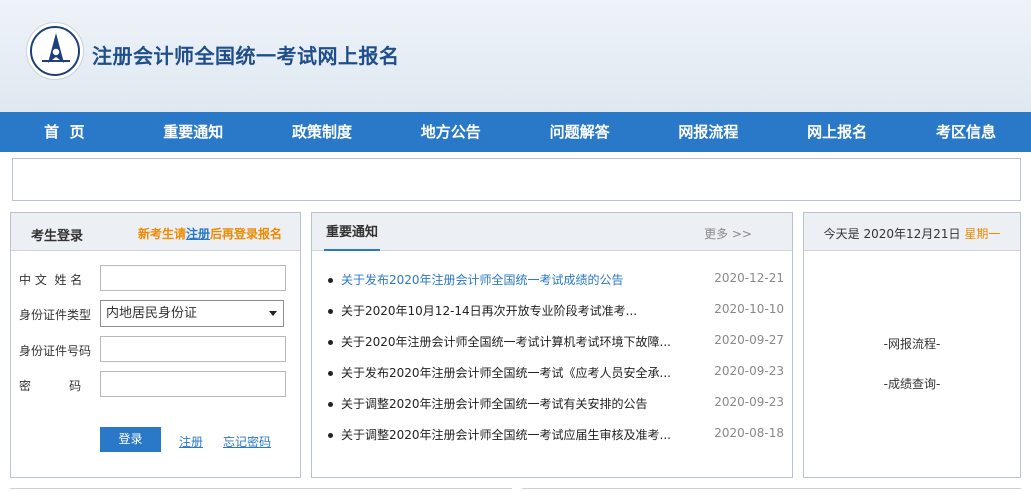 Image resolution: width=1031 pixels, height=491 pixels. I want to click on new-candidate-tip: 新考生请注册后再登录报名, so click(210, 233).